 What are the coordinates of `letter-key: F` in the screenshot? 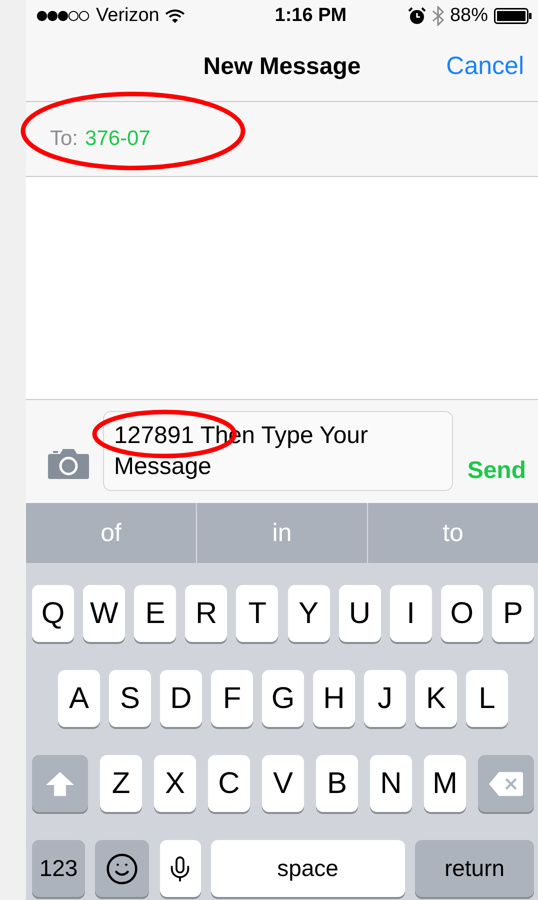 It's located at (232, 698).